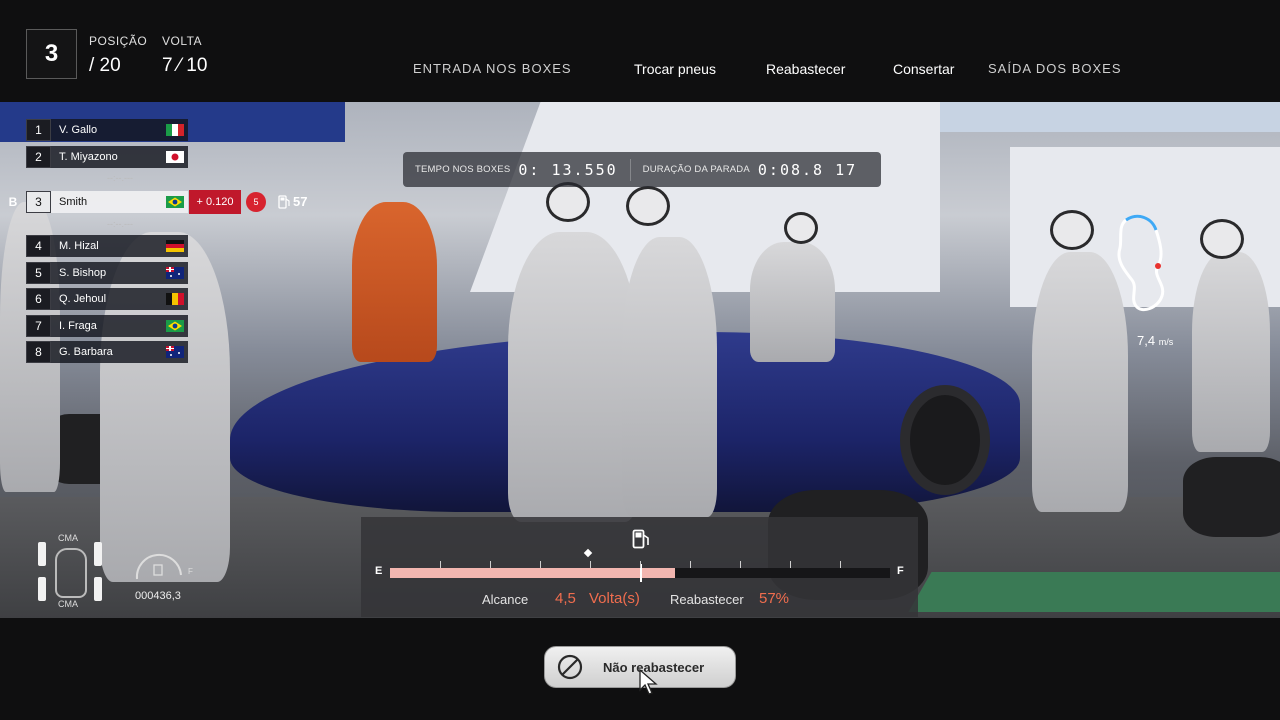 The height and width of the screenshot is (720, 1280). I want to click on tyre-compound-front: CMA, so click(68, 538).